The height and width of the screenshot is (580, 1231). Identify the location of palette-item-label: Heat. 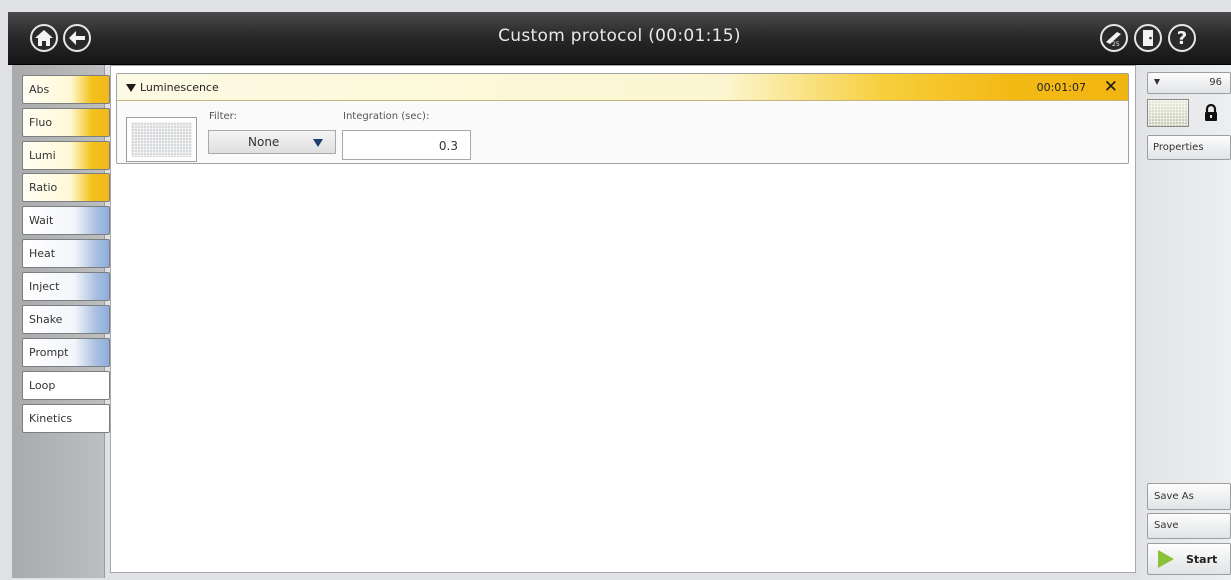
(42, 253).